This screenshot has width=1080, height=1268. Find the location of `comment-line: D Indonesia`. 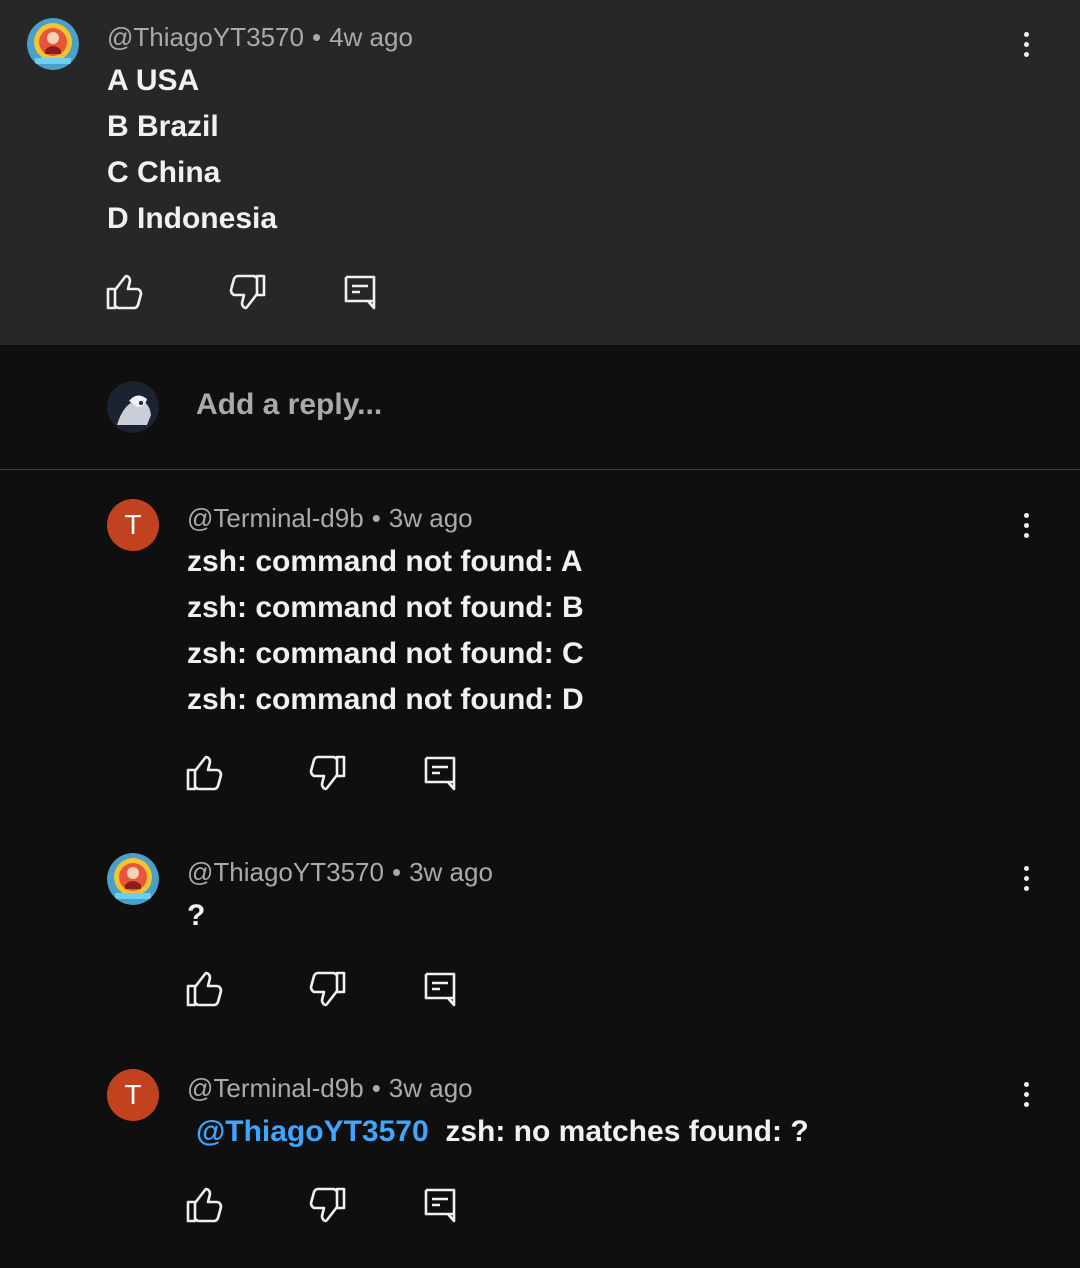

comment-line: D Indonesia is located at coordinates (192, 218).